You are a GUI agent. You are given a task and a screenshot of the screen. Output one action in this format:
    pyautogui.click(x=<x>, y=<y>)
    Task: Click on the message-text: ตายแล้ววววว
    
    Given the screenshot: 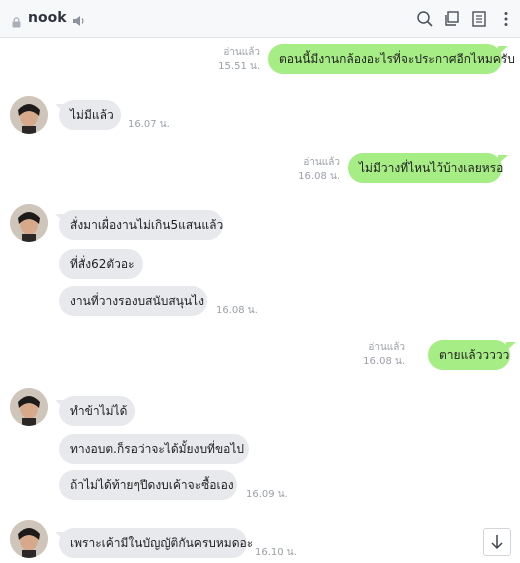 What is the action you would take?
    pyautogui.click(x=474, y=355)
    